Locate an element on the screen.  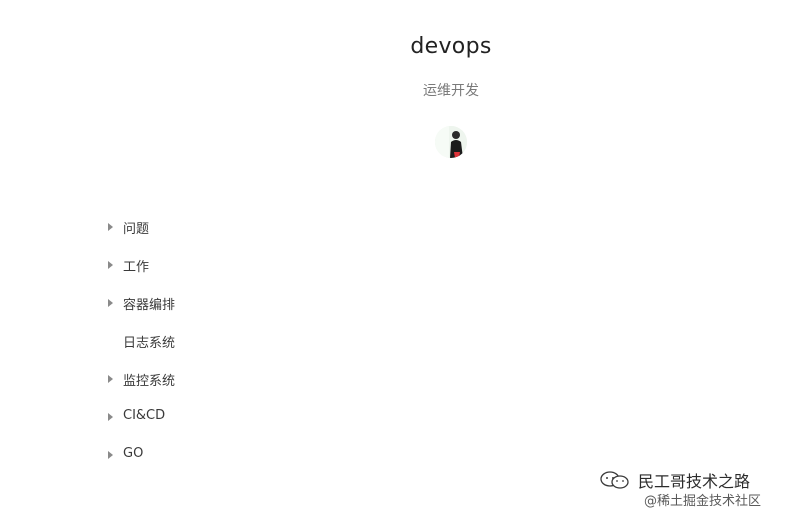
nav-item-label: 日志系统 is located at coordinates (149, 343).